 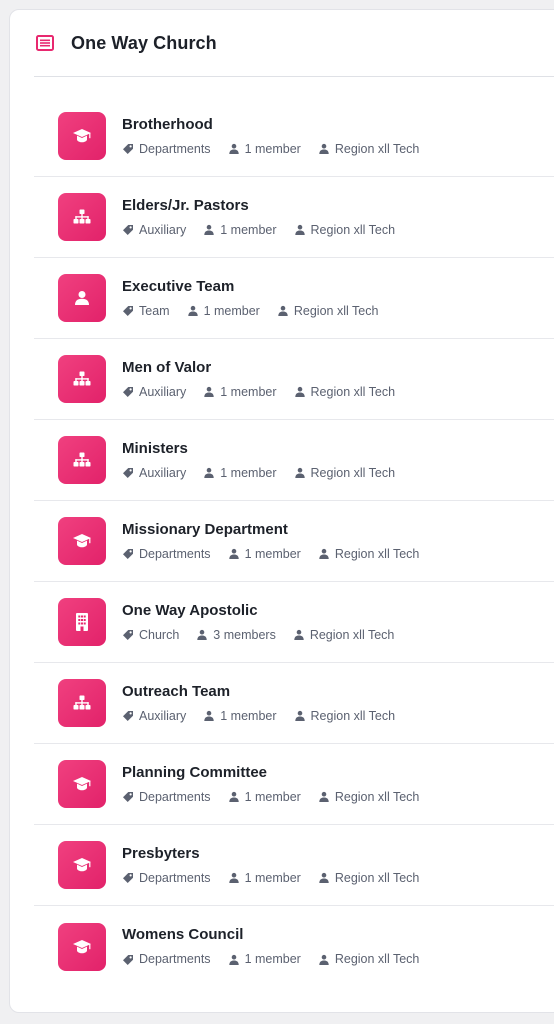 I want to click on building-icon, so click(x=82, y=622).